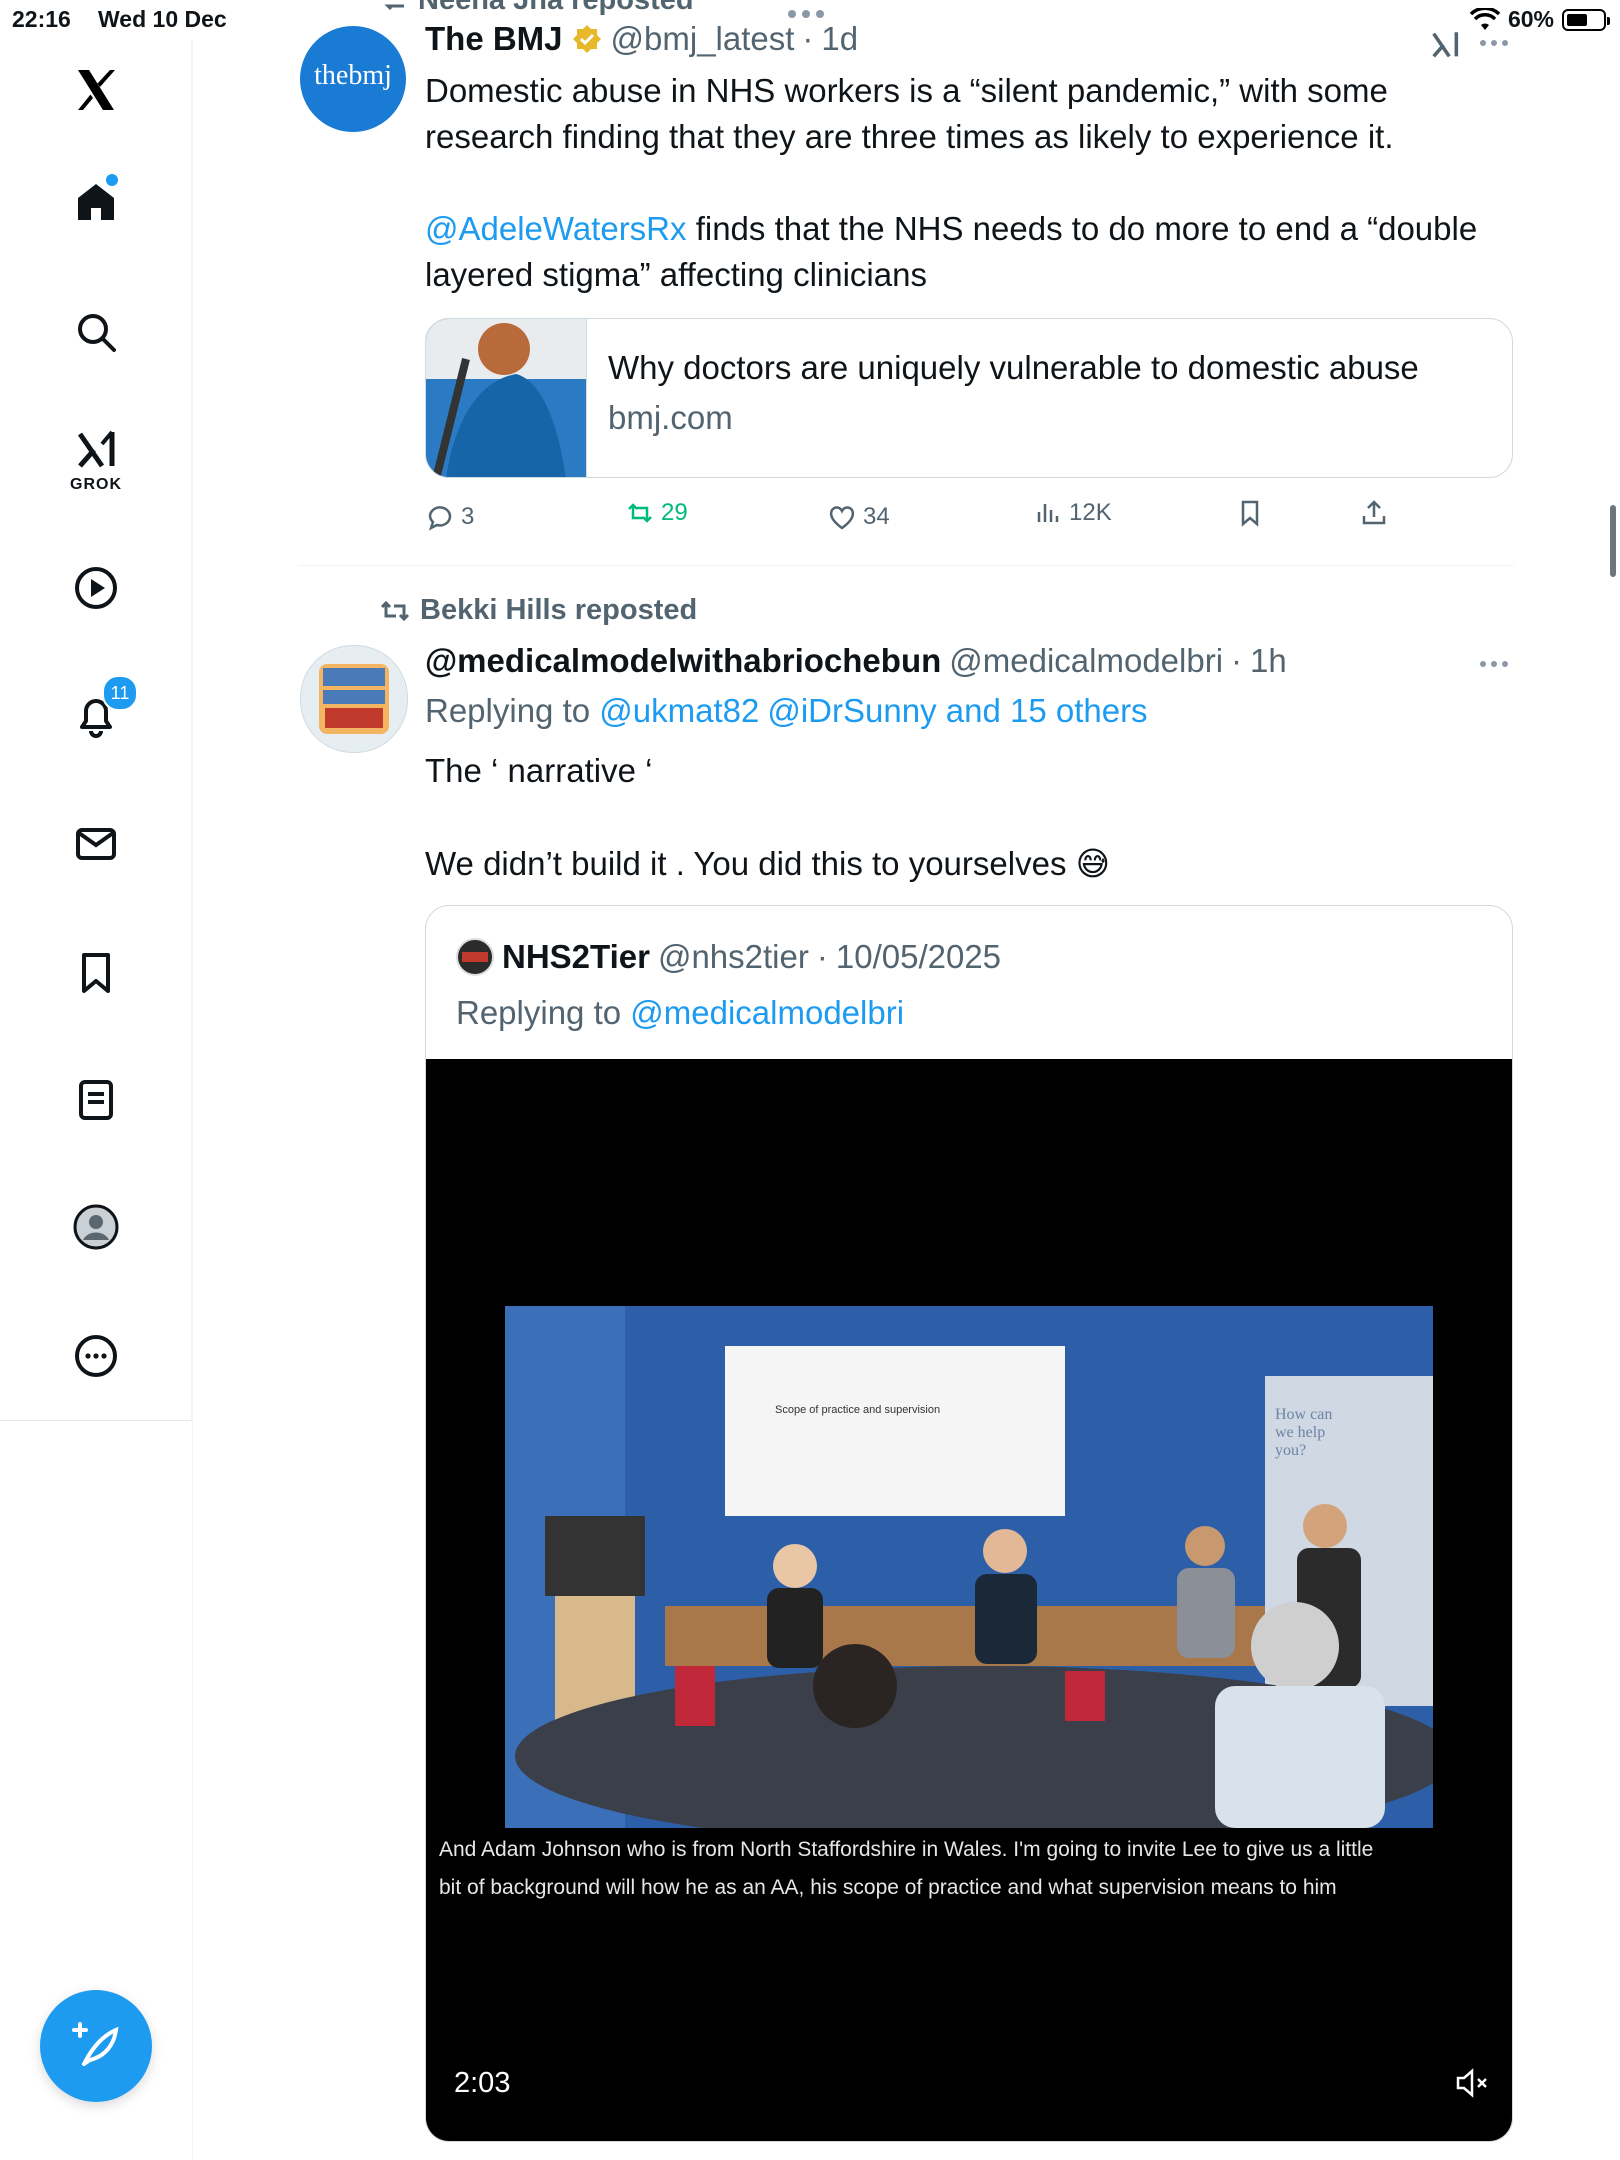 The image size is (1620, 2160). I want to click on verified-badge-icon, so click(586, 39).